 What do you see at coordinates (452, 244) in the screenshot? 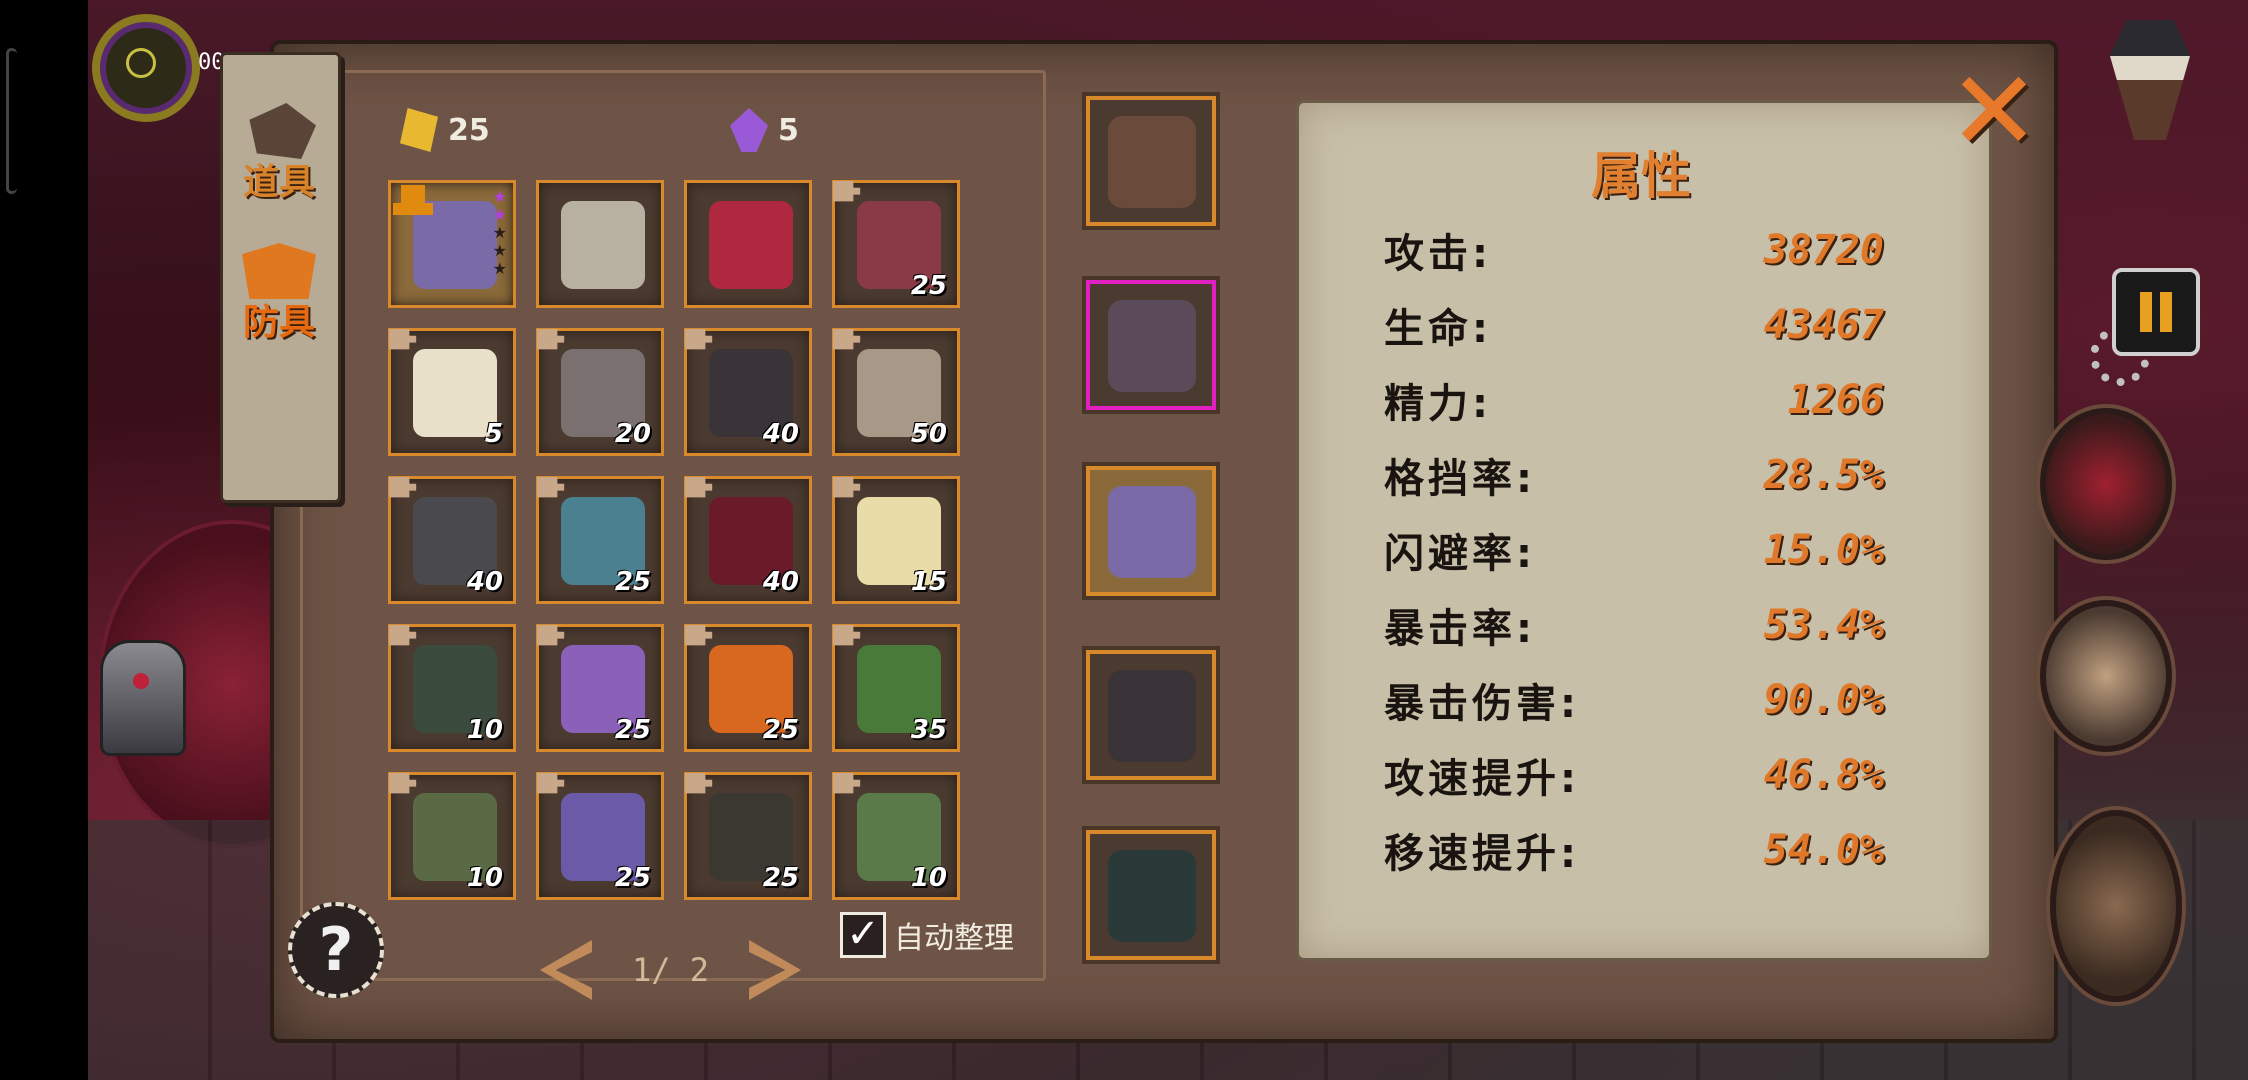
I see `inventory-slot: ★ ★ ★ ★ ★` at bounding box center [452, 244].